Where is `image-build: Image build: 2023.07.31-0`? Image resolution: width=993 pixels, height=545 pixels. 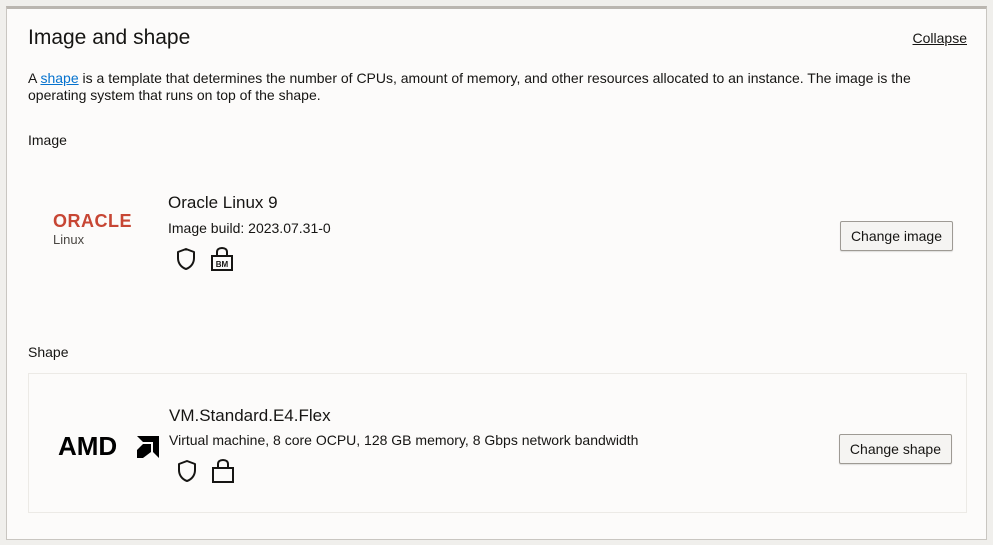 image-build: Image build: 2023.07.31-0 is located at coordinates (249, 228).